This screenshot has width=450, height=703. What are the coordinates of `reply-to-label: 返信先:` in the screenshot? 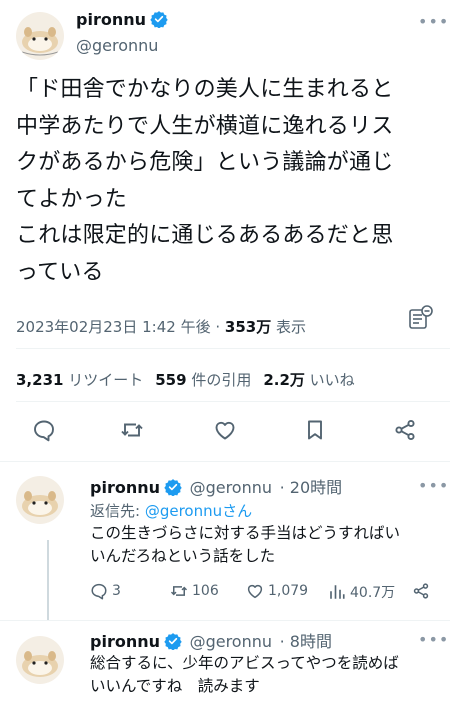 It's located at (117, 511).